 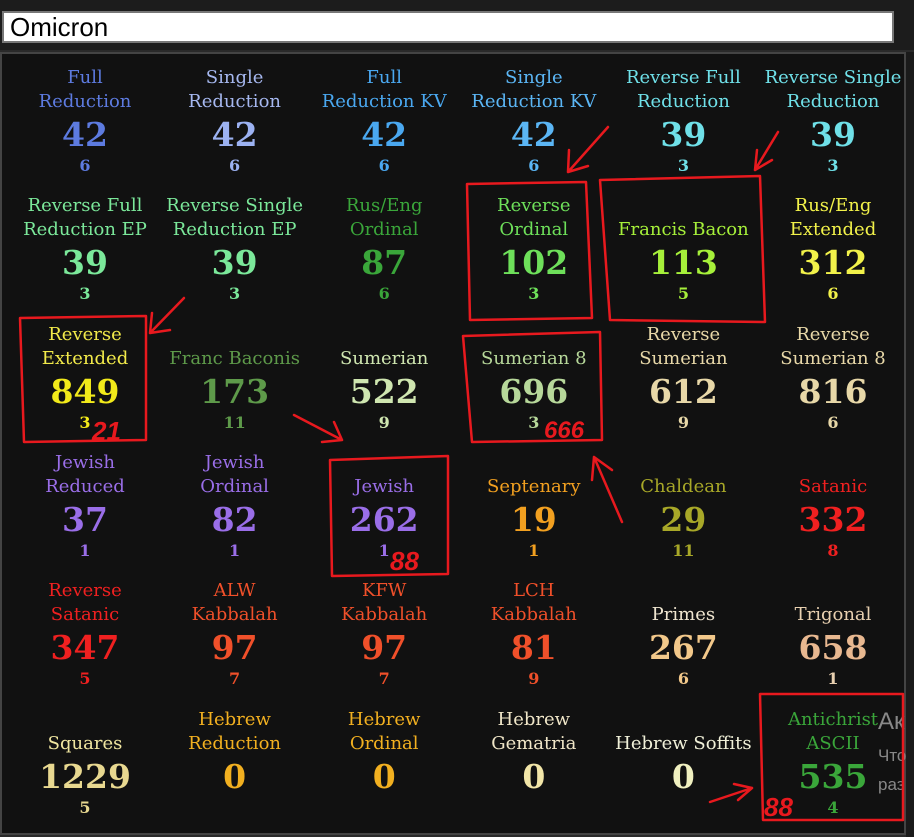 What do you see at coordinates (533, 648) in the screenshot?
I see `cipher-value: 81` at bounding box center [533, 648].